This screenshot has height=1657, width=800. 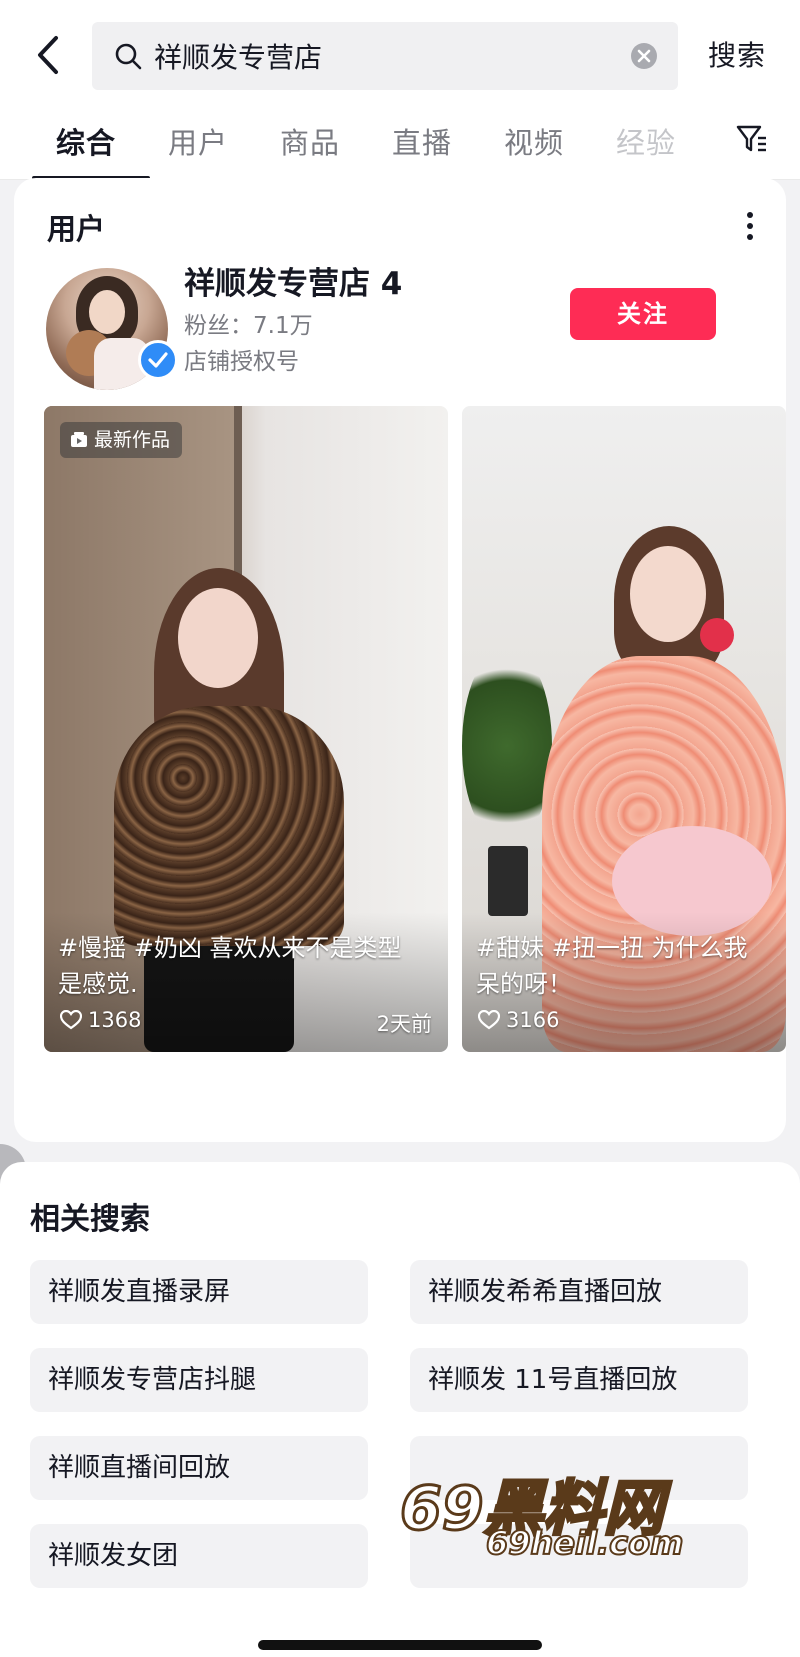 I want to click on latest-work-badge: 最新作品, so click(x=121, y=440).